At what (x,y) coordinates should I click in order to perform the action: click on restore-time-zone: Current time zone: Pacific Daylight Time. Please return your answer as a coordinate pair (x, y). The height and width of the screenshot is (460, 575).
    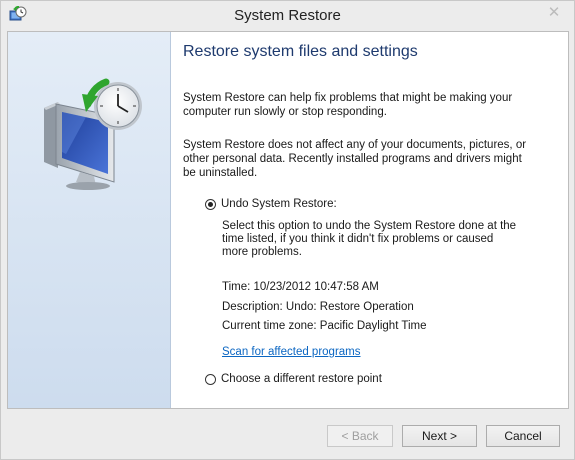
    Looking at the image, I should click on (324, 326).